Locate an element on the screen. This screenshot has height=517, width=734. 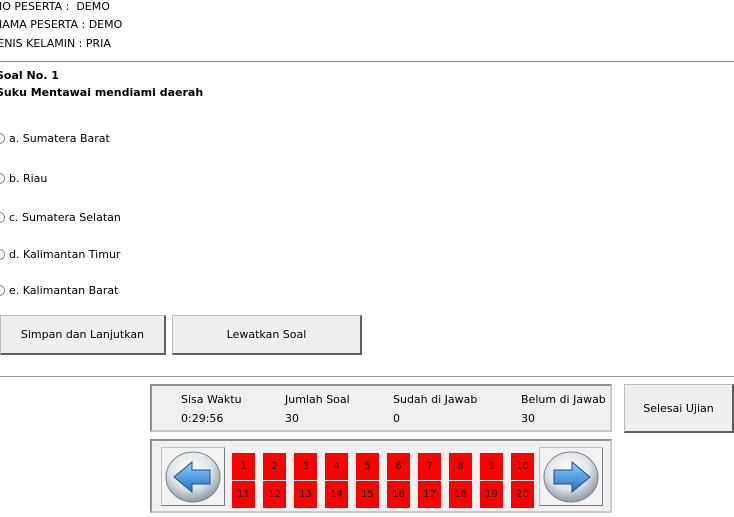
option-a: a. Sumatera Barat is located at coordinates (55, 138).